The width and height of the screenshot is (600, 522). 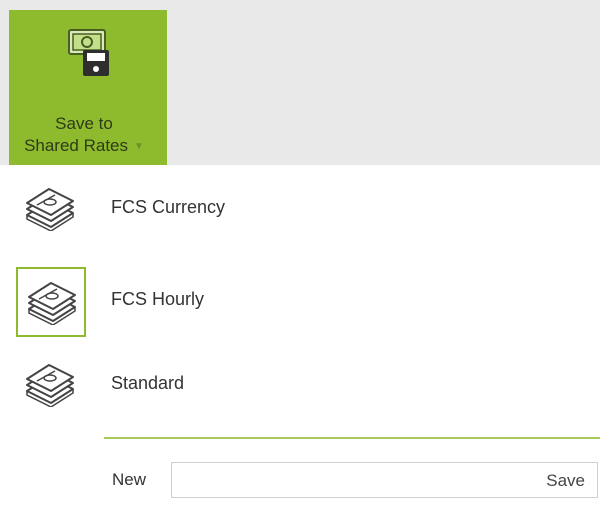 I want to click on menu-item-fcs-hourly: FCS Hourly, so click(x=307, y=303).